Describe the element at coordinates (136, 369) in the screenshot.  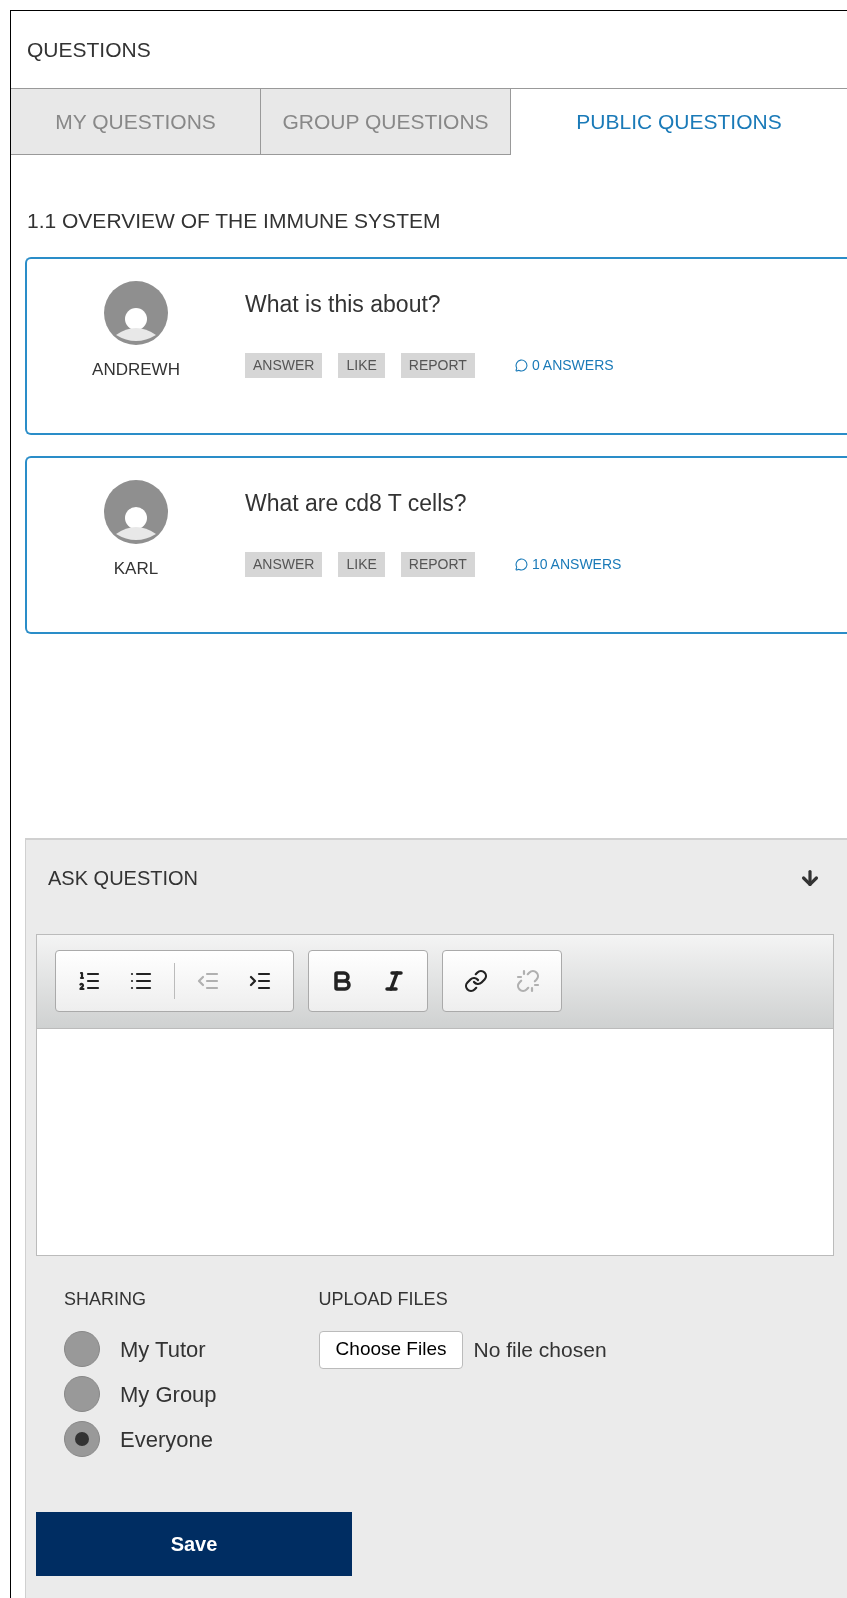
I see `author-name: ANDREWH` at that location.